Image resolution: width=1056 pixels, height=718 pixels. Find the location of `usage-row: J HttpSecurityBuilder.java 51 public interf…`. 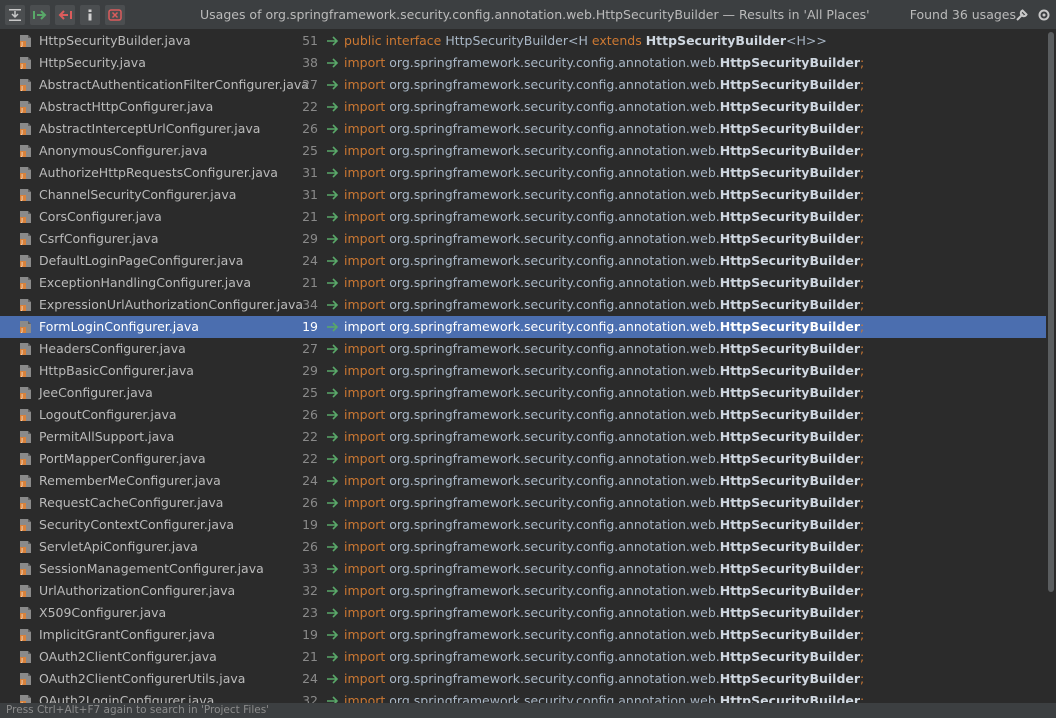

usage-row: J HttpSecurityBuilder.java 51 public interf… is located at coordinates (523, 41).